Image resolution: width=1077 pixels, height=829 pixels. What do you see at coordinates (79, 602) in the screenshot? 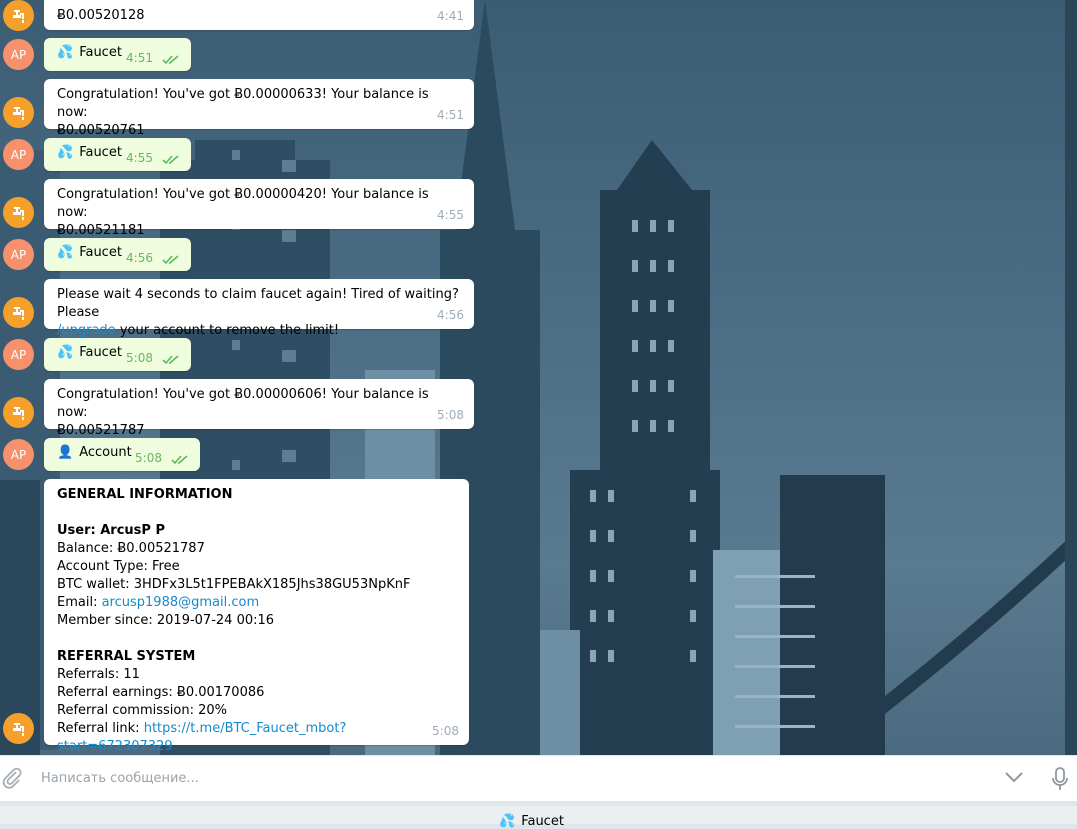
I see `email-label: Email:` at bounding box center [79, 602].